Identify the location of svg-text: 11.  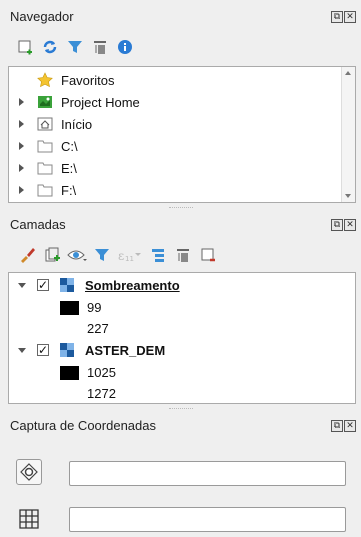
(129, 259).